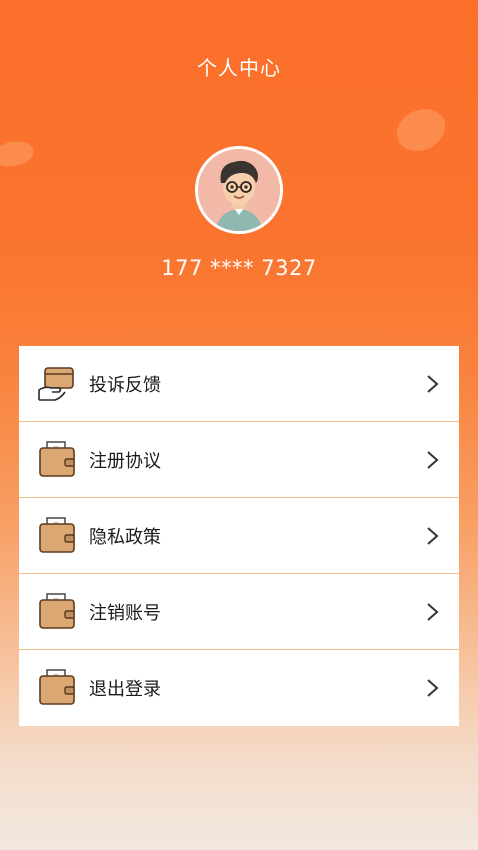 The height and width of the screenshot is (850, 478). I want to click on menu-item-label: 退出登录, so click(125, 689).